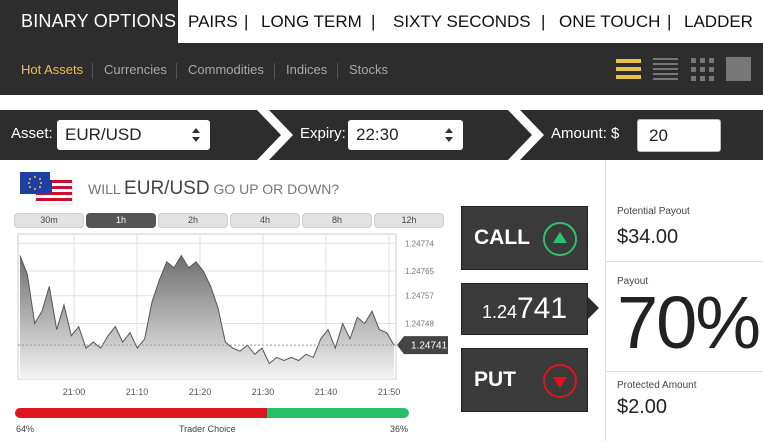 The height and width of the screenshot is (441, 763). Describe the element at coordinates (104, 189) in the screenshot. I see `question-prefix: WILL` at that location.